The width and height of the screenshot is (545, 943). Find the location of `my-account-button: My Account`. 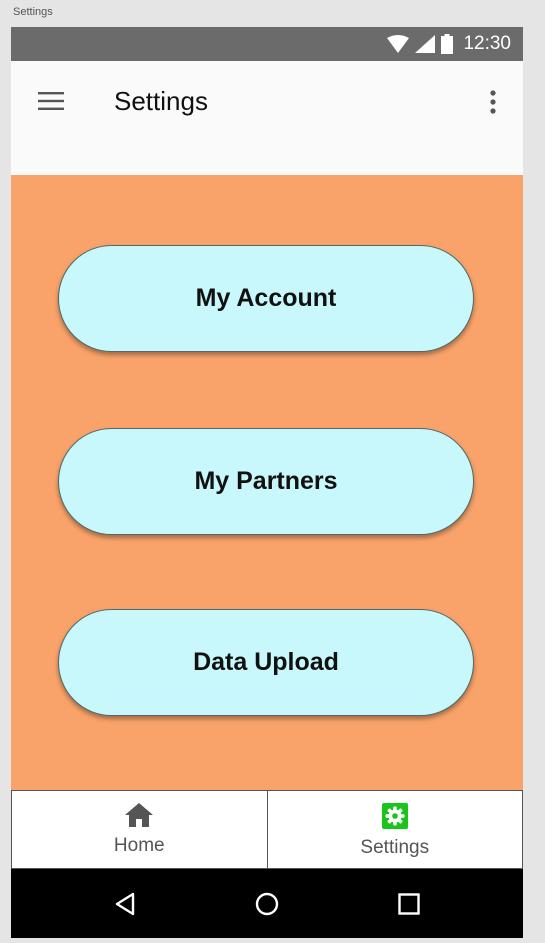

my-account-button: My Account is located at coordinates (266, 298).